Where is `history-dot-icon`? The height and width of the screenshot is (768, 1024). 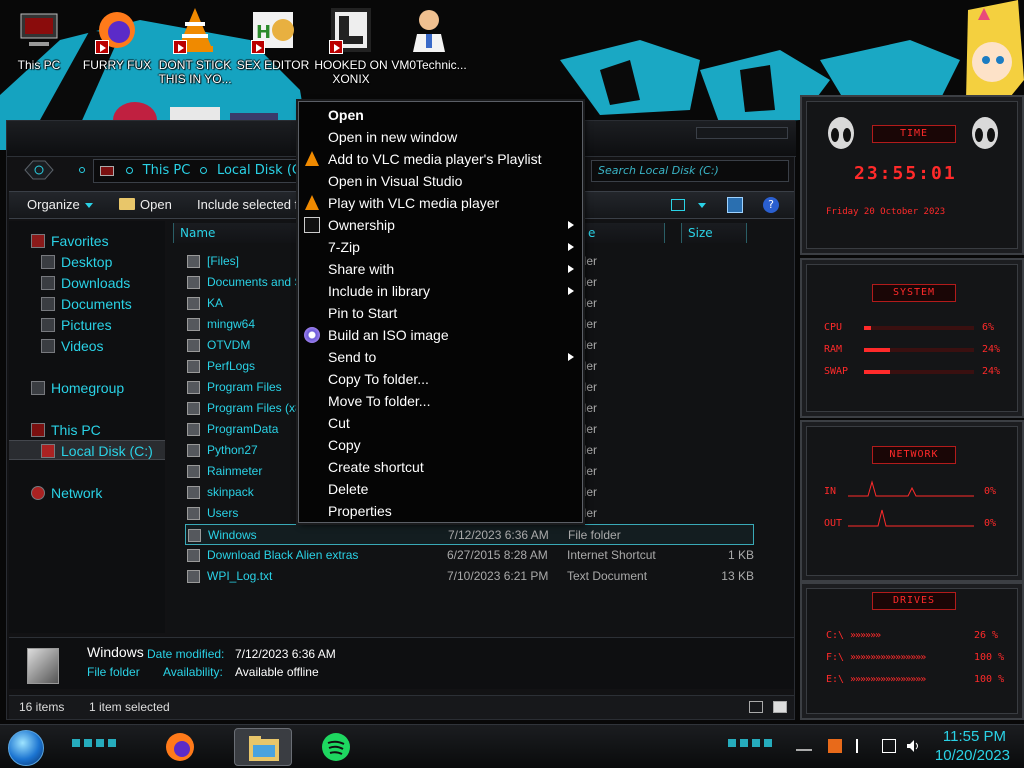 history-dot-icon is located at coordinates (82, 170).